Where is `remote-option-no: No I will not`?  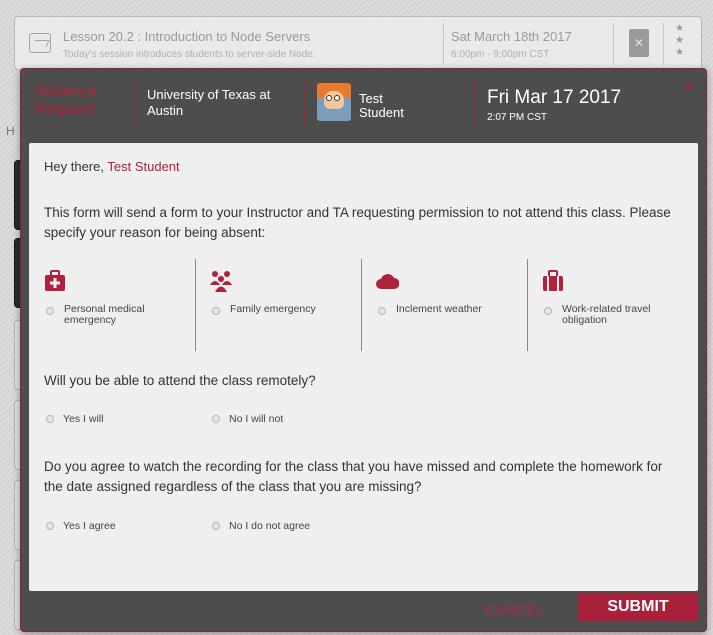 remote-option-no: No I will not is located at coordinates (282, 421).